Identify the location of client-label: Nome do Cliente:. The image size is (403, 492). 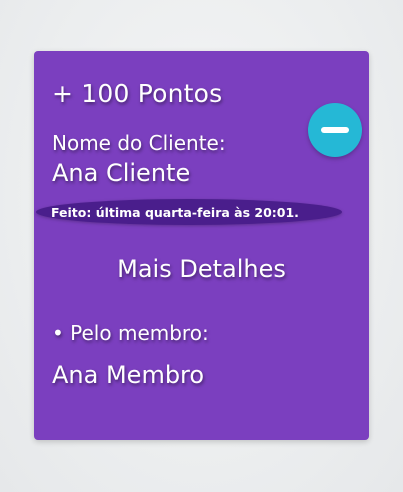
(139, 143).